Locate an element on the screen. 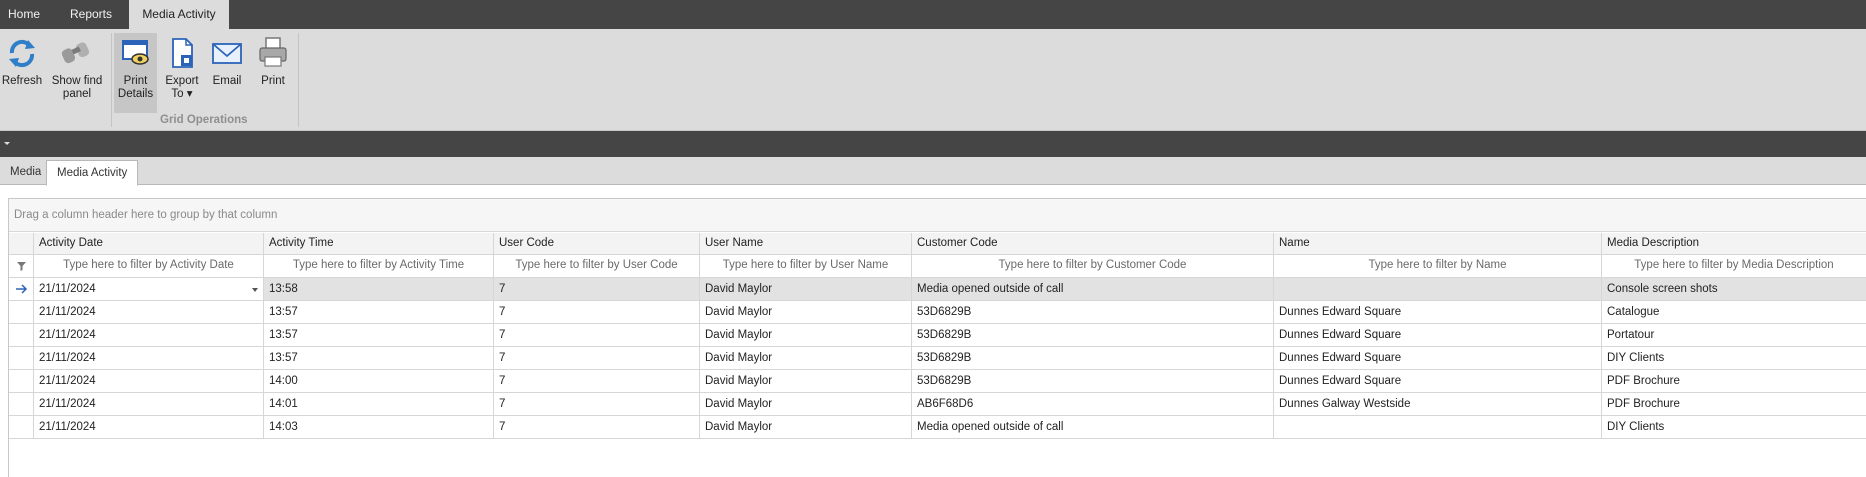 This screenshot has width=1866, height=477. column-header-activity-date: Activity Date is located at coordinates (149, 244).